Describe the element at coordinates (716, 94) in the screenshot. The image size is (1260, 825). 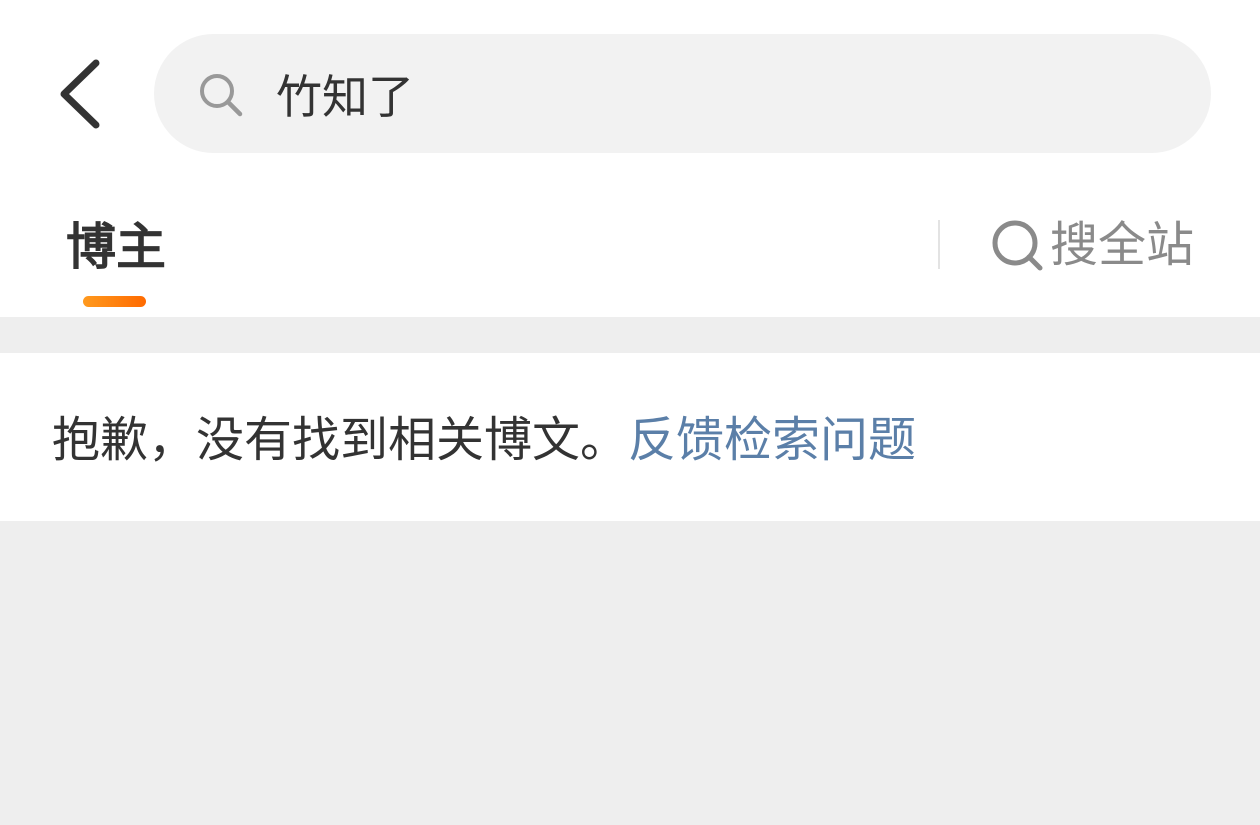
I see `search-input` at that location.